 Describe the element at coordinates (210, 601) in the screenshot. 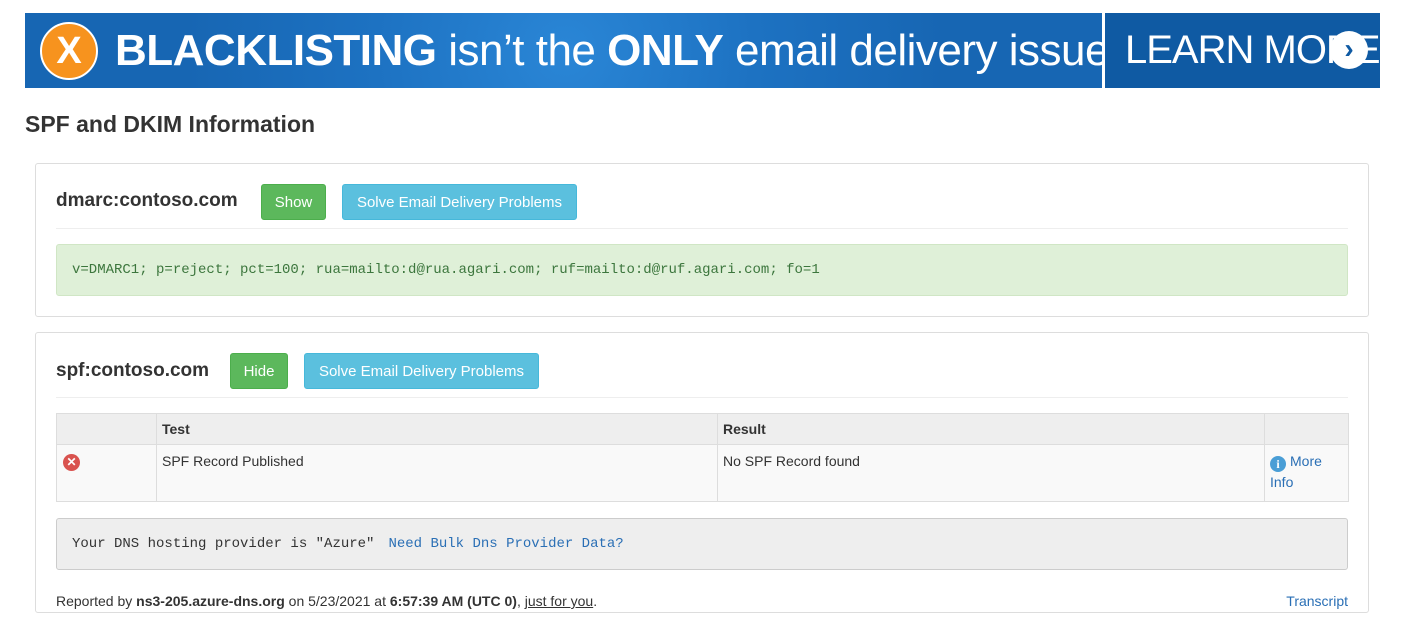

I see `reporting-server: ns3-205.azure-dns.org` at that location.